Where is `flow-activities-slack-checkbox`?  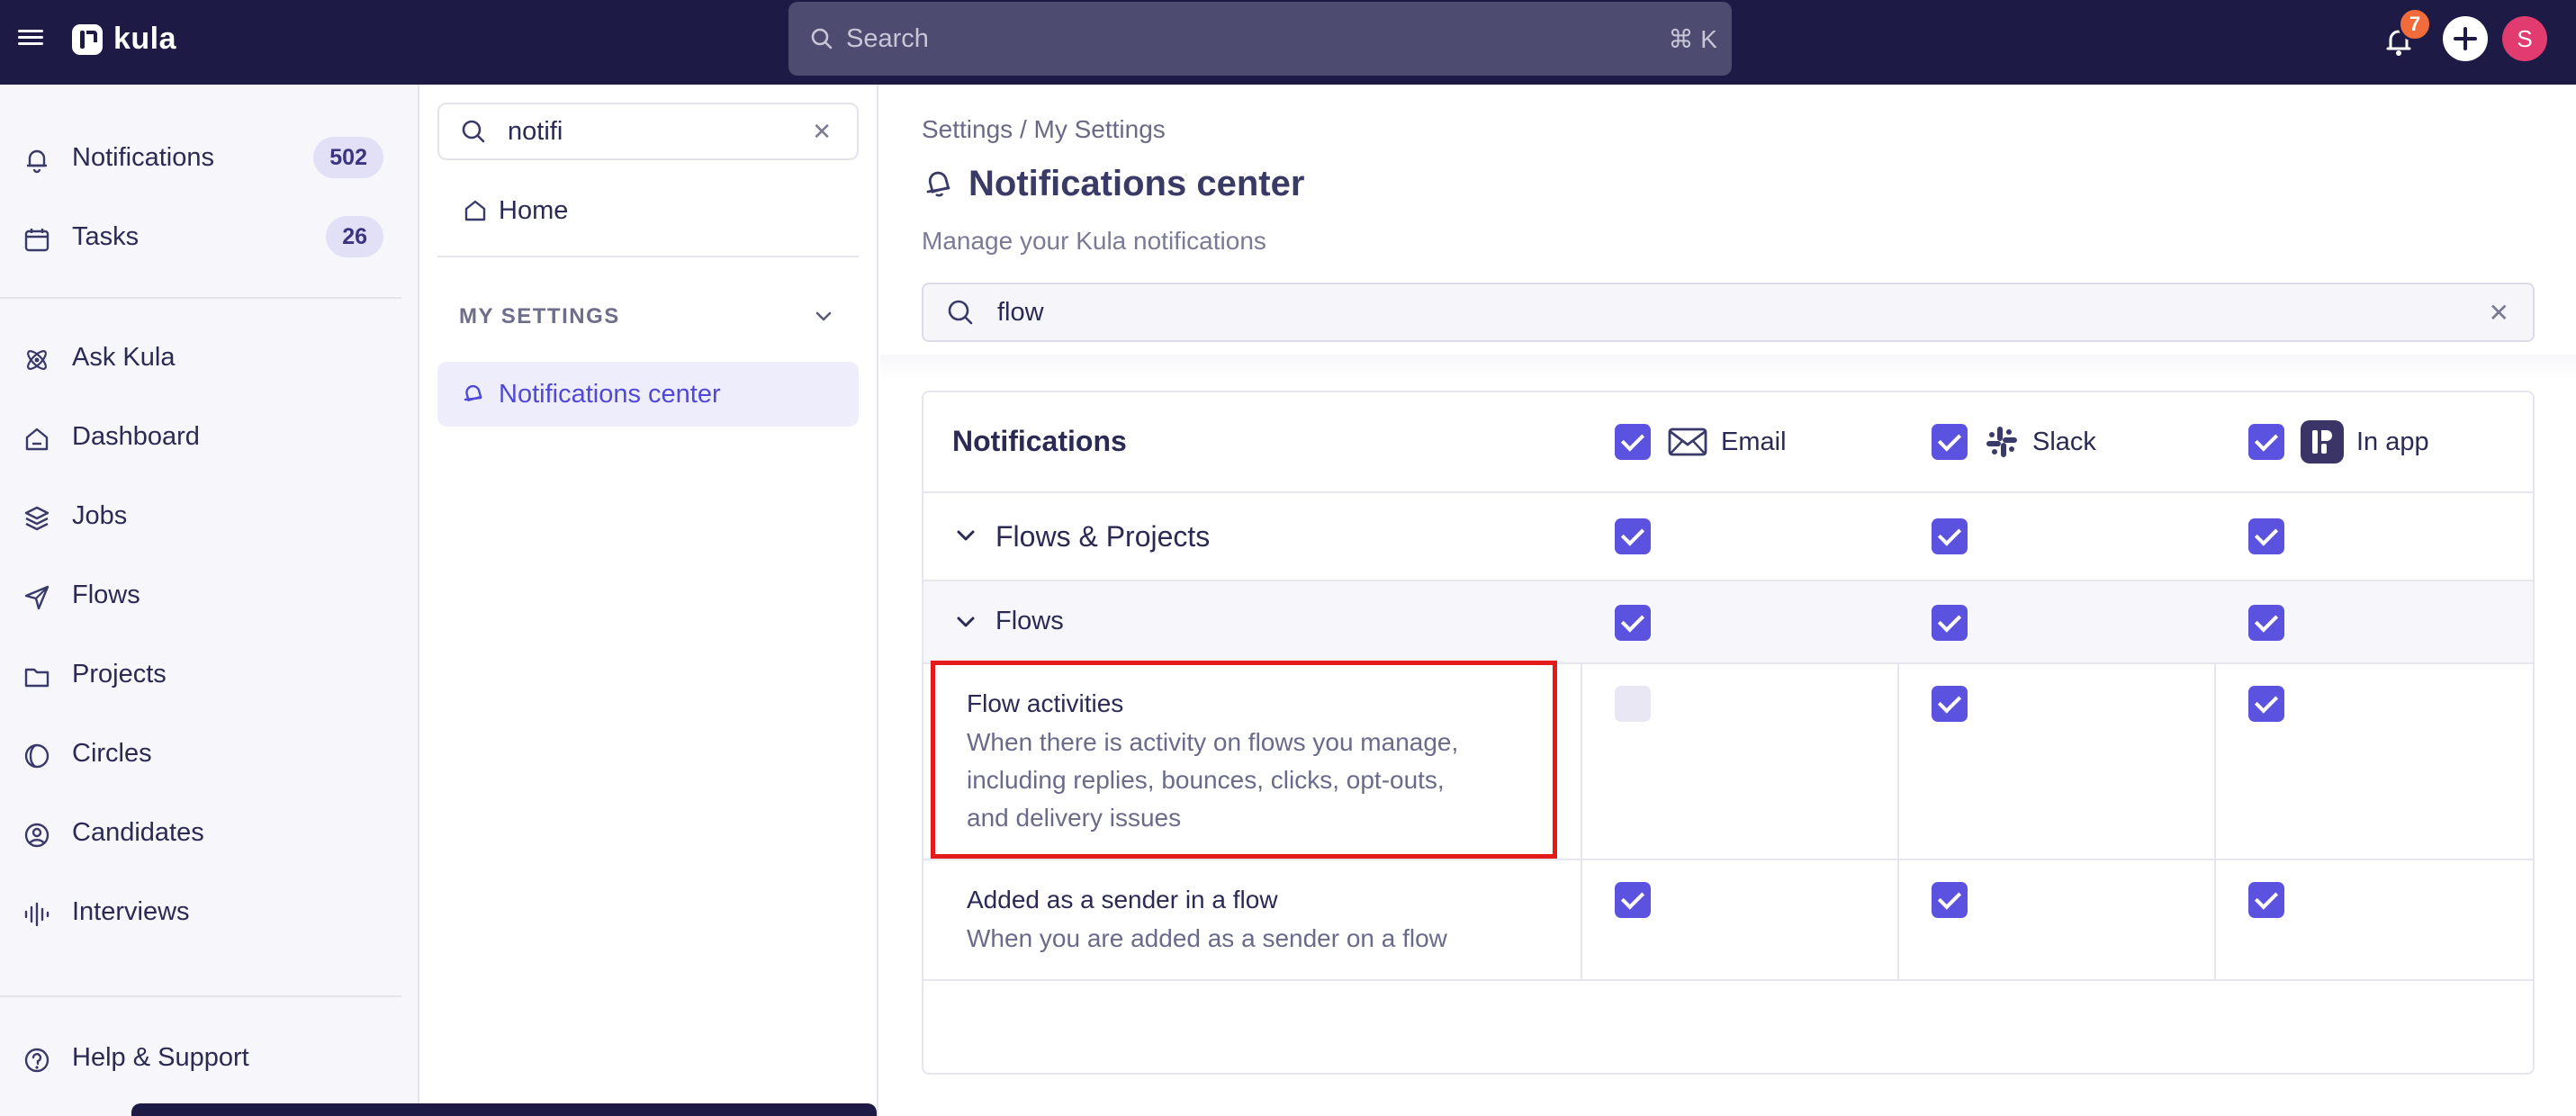 flow-activities-slack-checkbox is located at coordinates (1950, 704).